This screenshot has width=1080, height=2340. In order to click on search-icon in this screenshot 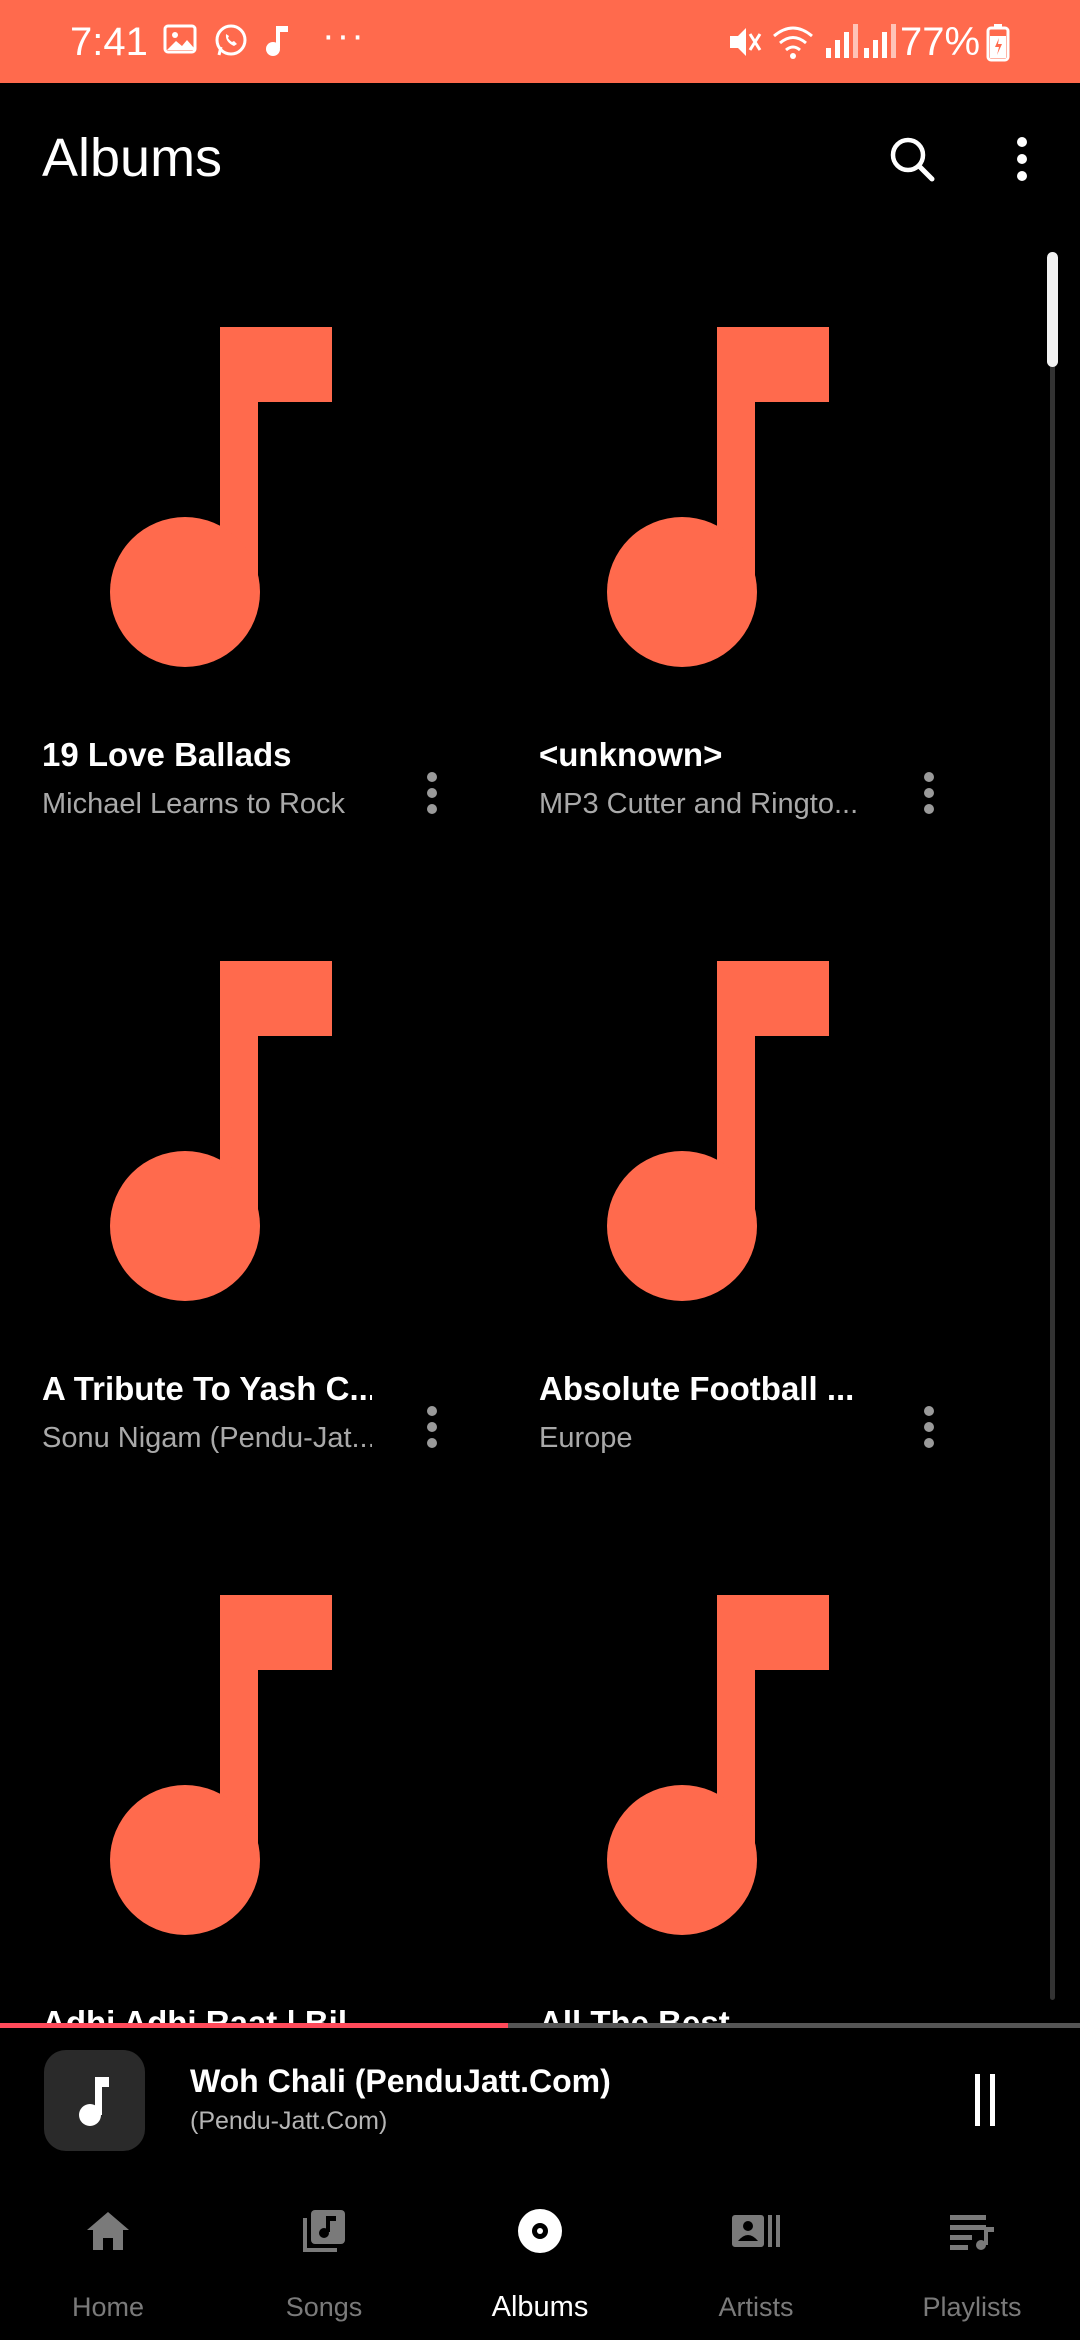, I will do `click(912, 159)`.